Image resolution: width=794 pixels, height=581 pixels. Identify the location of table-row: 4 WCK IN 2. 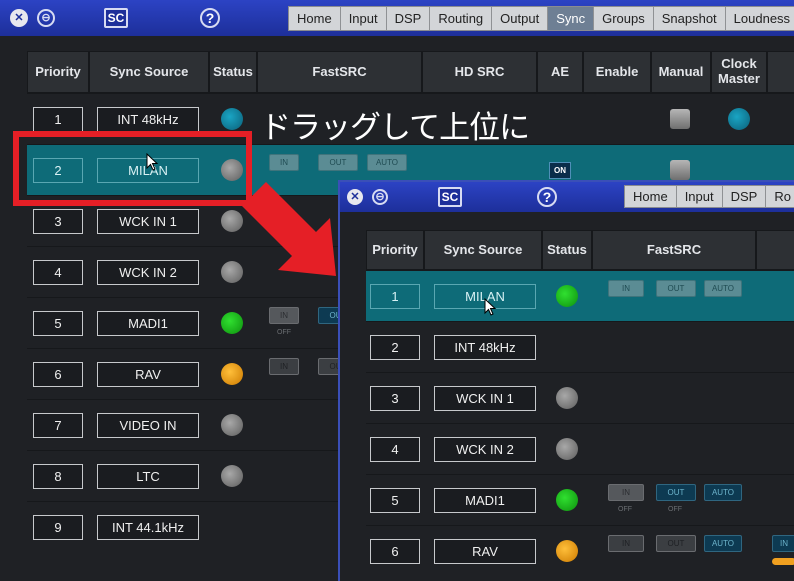
(580, 448).